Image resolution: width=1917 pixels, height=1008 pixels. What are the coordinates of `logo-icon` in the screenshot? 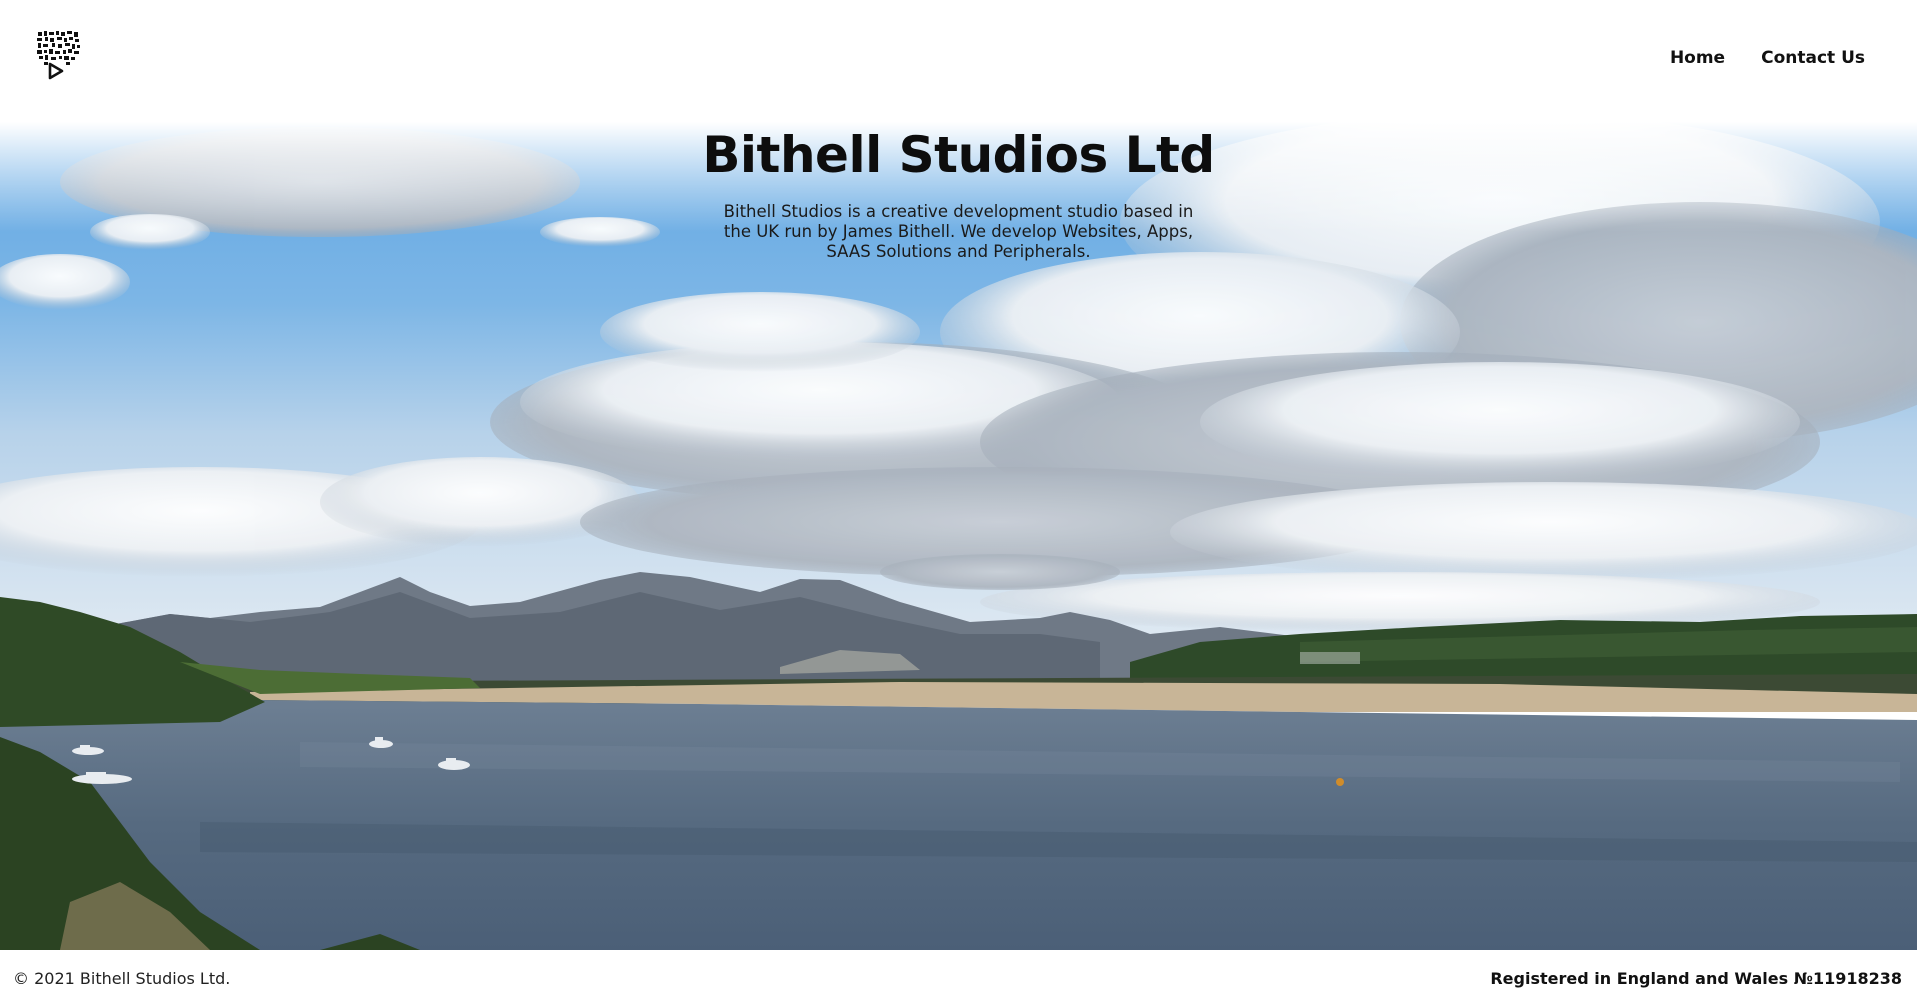 It's located at (59, 55).